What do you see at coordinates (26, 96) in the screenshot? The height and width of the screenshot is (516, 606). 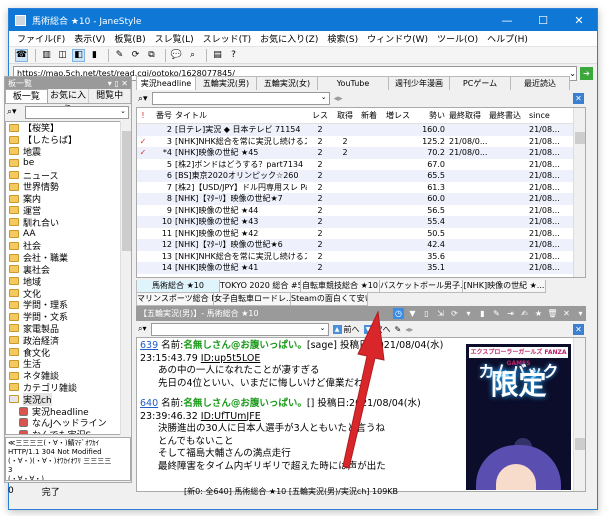 I see `tab-board-list: 板一覧` at bounding box center [26, 96].